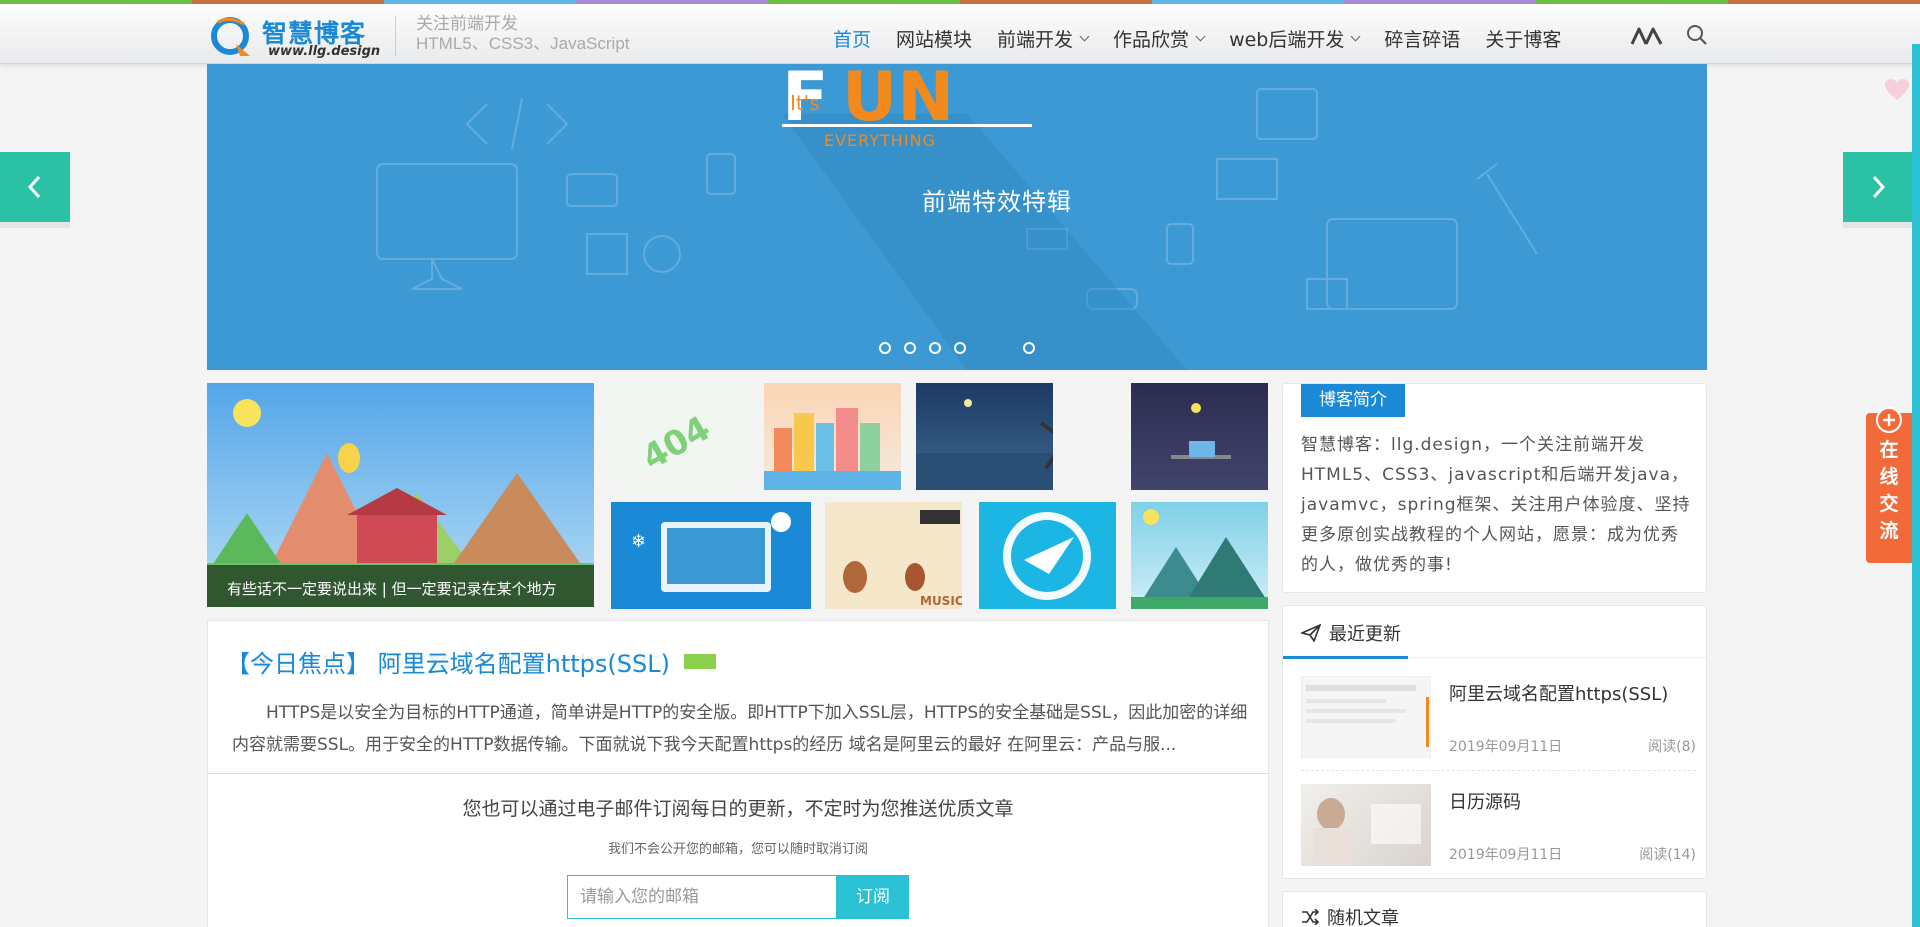  I want to click on focus-title-reflection: 【今日焦点】 阿里云域名配置https(SSL), so click(448, 662).